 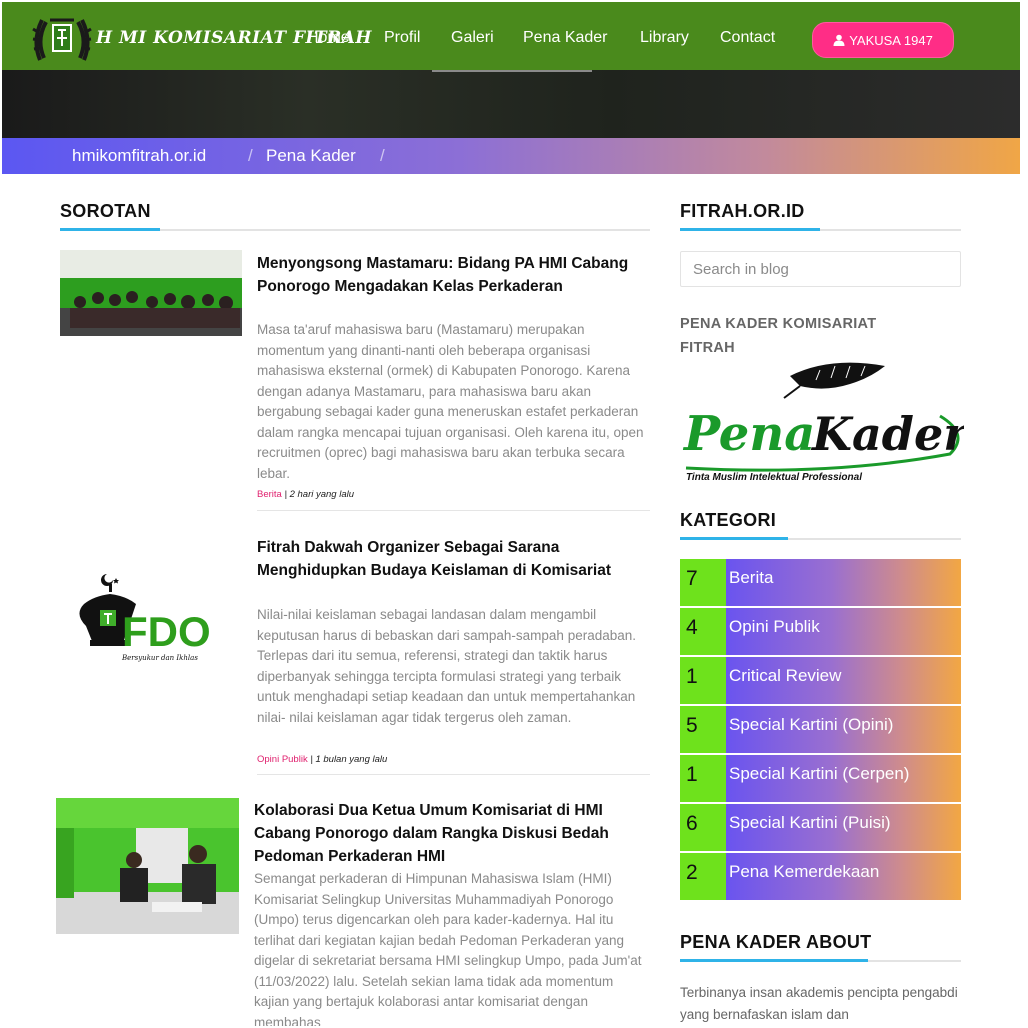 I want to click on category-row-special-kartini-opini: 5 Special Kartini (Opini), so click(x=820, y=729).